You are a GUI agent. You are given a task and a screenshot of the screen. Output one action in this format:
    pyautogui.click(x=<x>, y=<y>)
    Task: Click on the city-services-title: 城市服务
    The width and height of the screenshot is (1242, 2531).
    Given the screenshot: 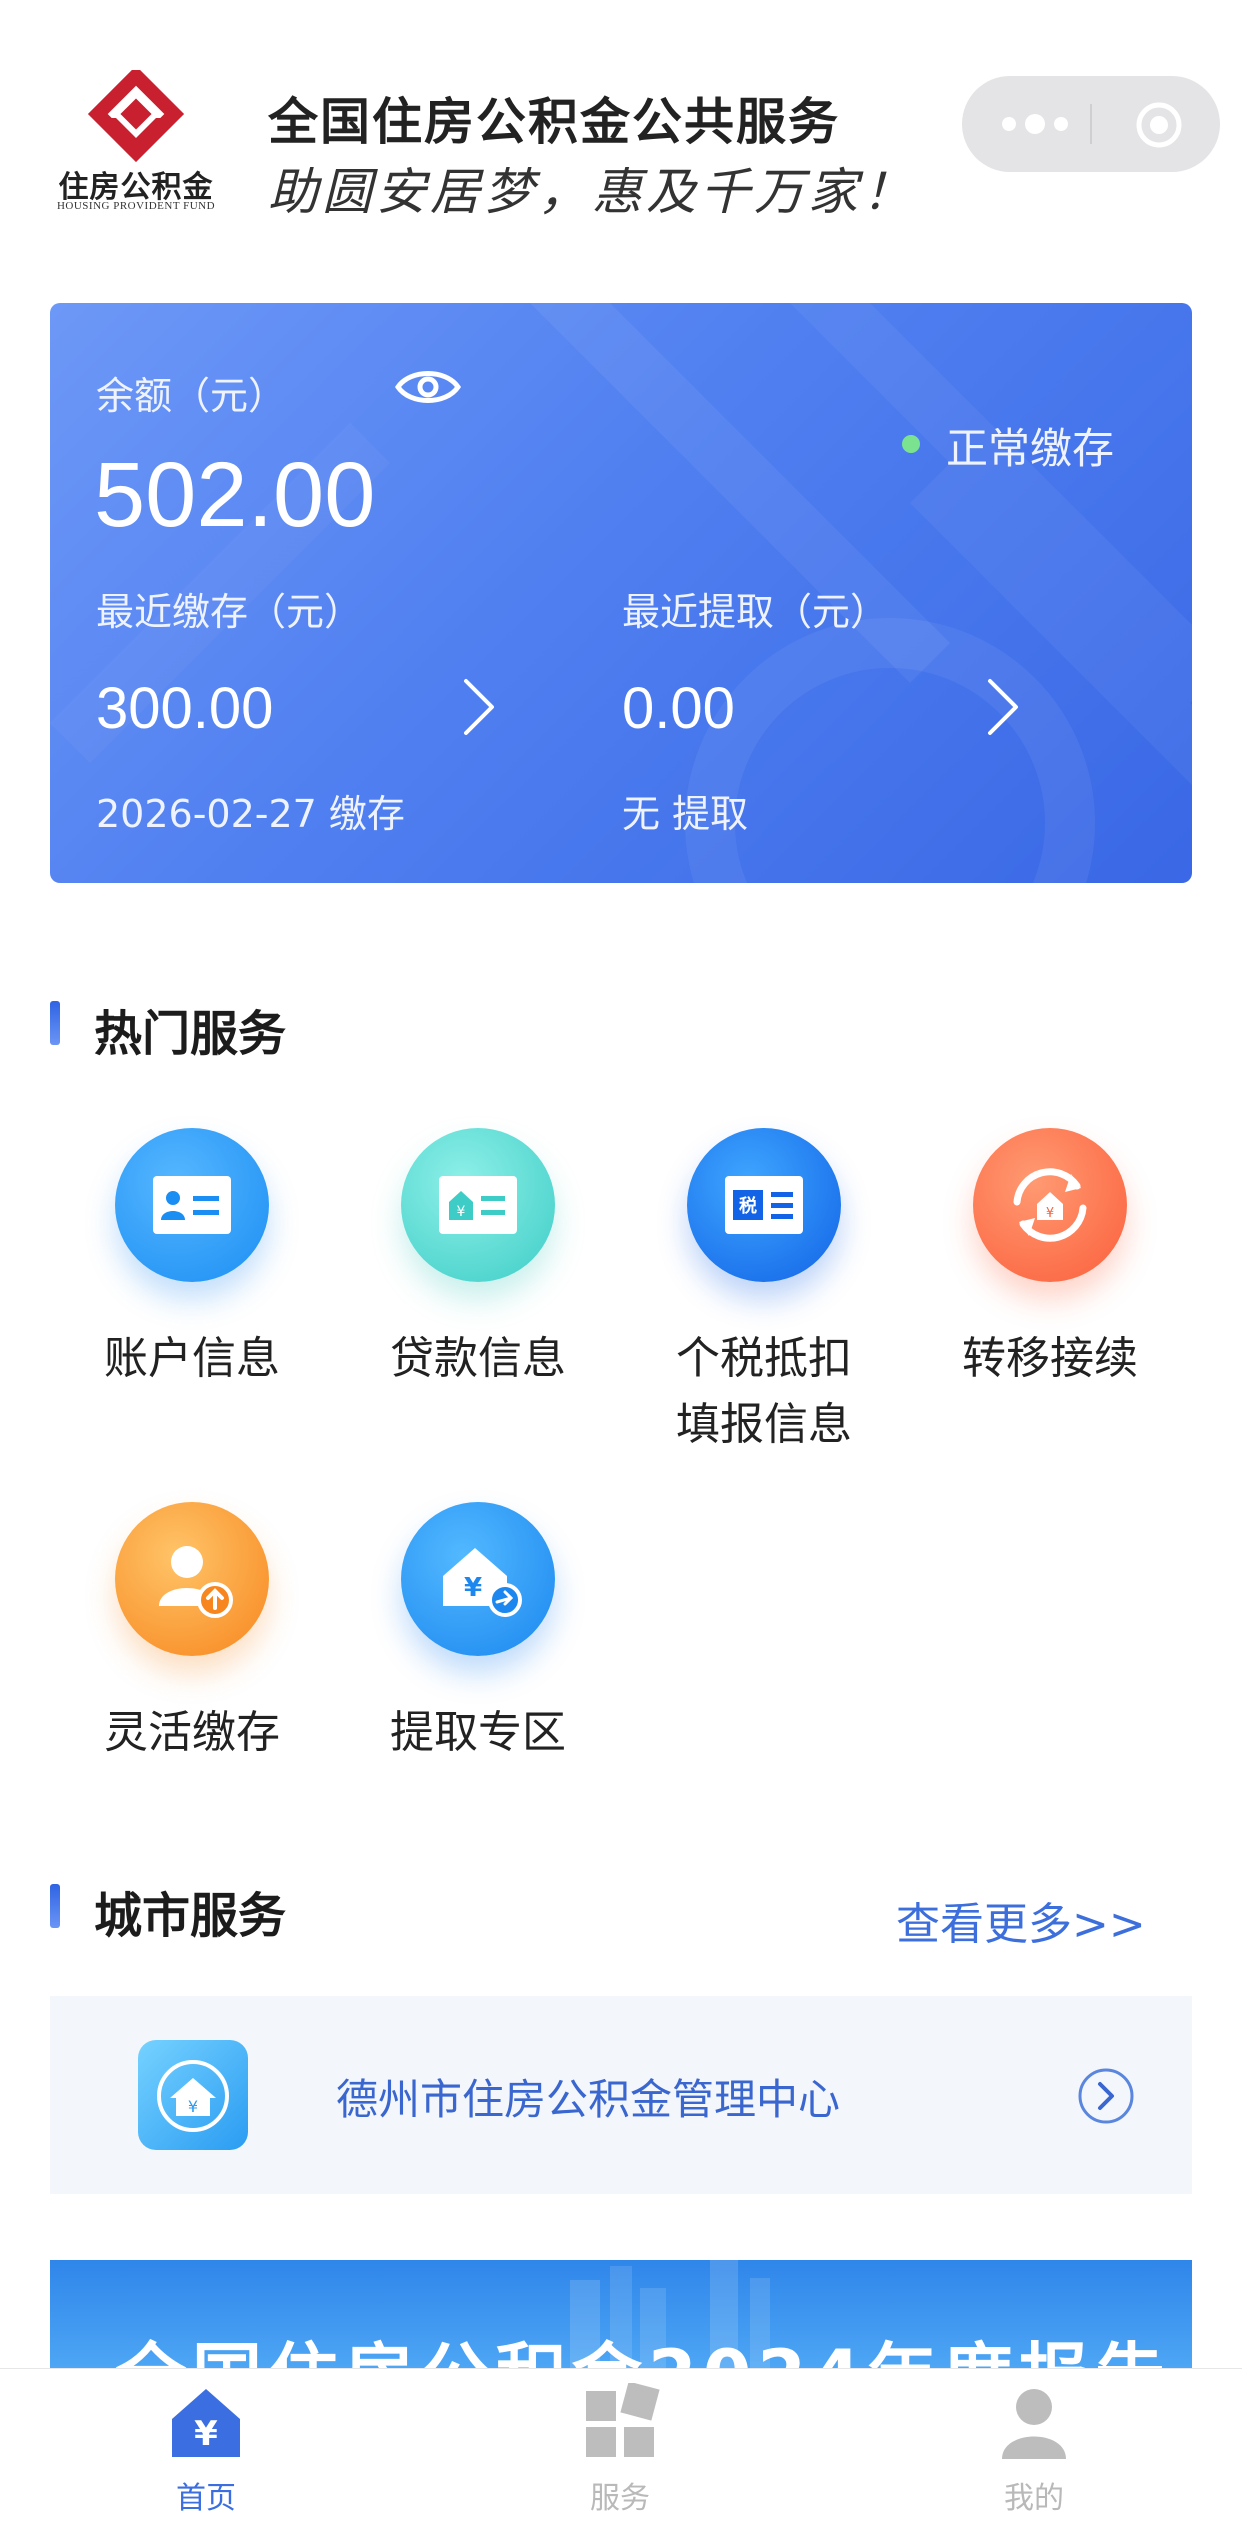 What is the action you would take?
    pyautogui.click(x=190, y=1916)
    